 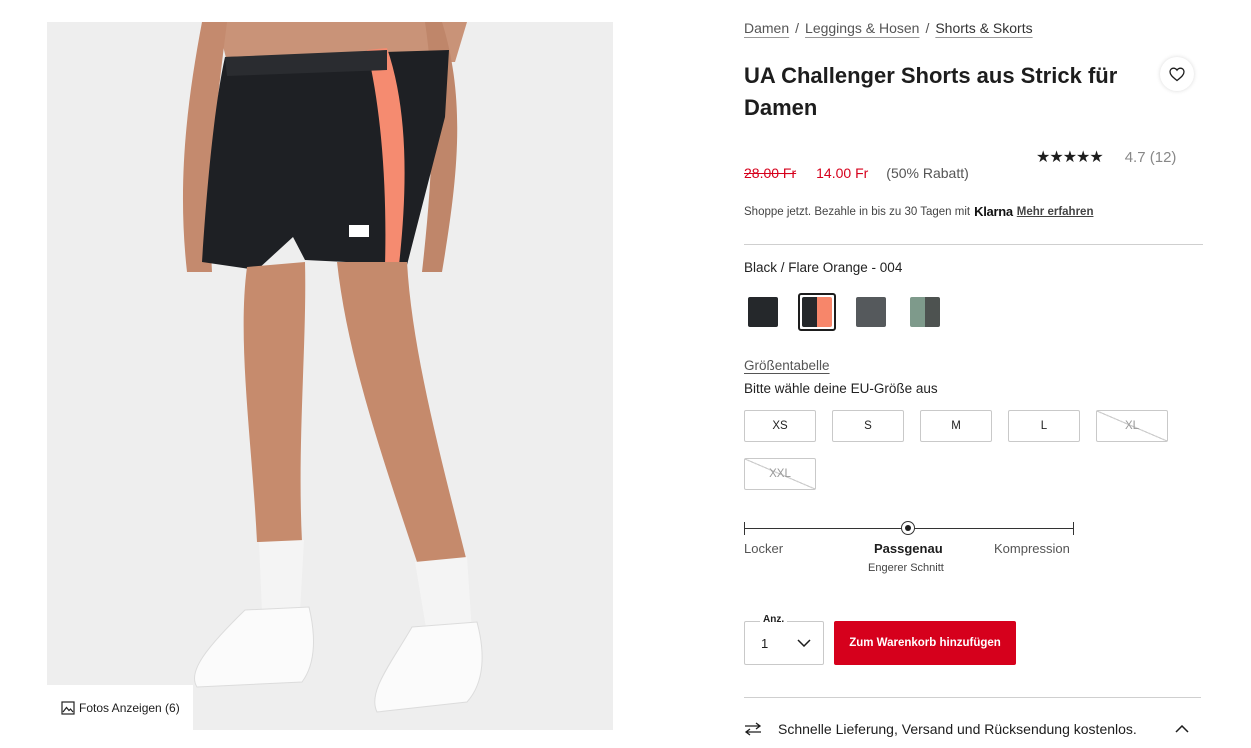 I want to click on size-option-l: L, so click(x=1044, y=426).